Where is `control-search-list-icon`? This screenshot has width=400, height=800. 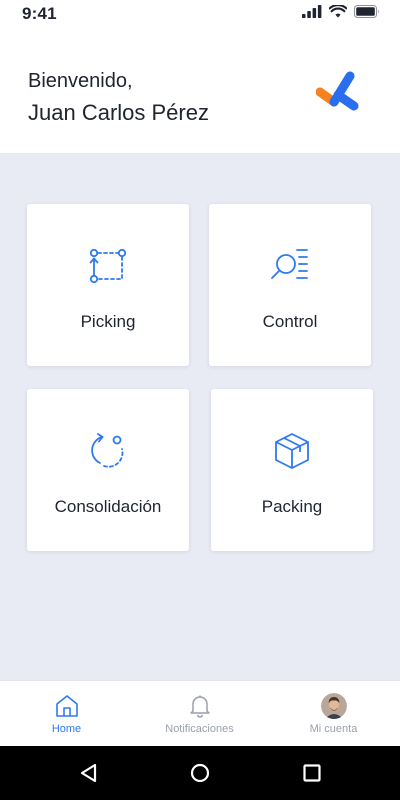
control-search-list-icon is located at coordinates (289, 264).